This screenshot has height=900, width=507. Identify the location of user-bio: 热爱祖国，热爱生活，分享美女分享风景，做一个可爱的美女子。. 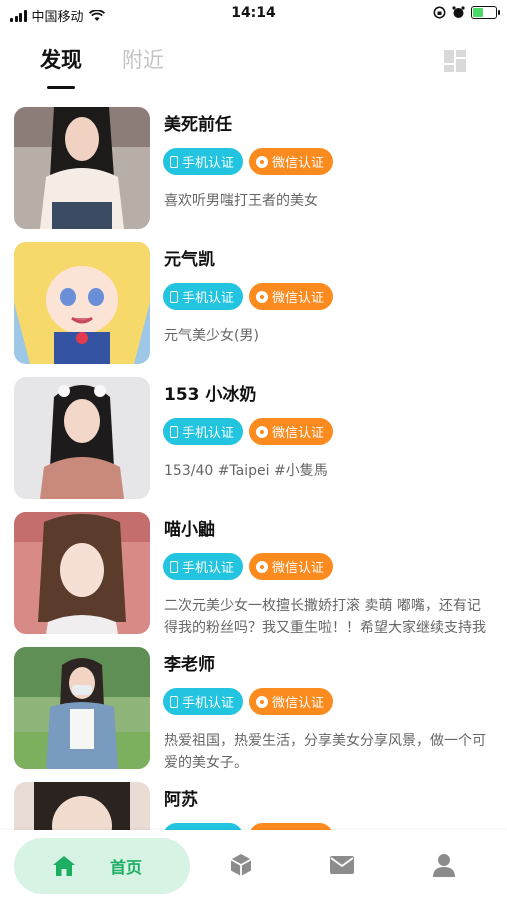
(325, 752).